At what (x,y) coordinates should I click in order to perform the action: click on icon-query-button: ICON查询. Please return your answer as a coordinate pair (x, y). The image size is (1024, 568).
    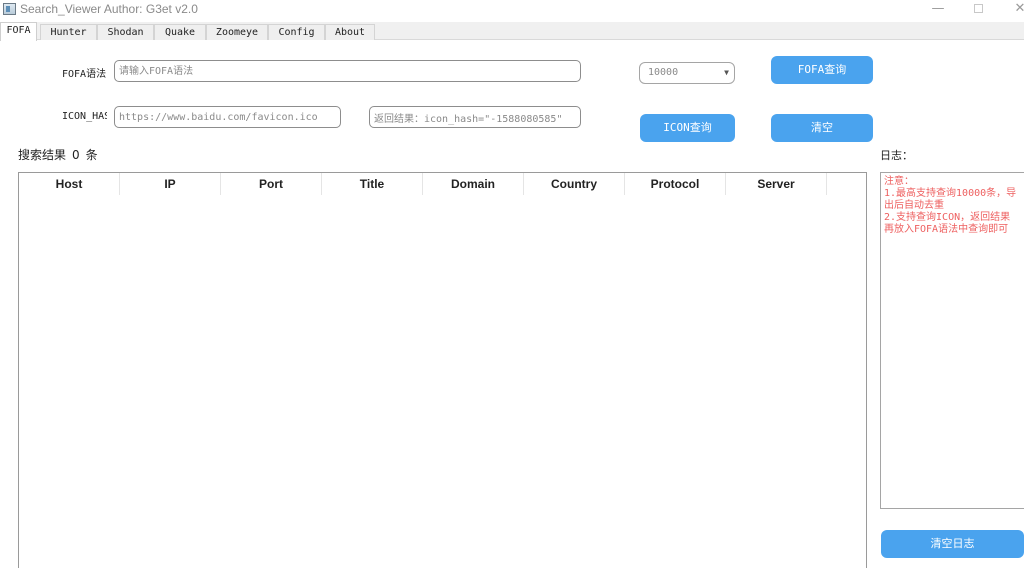
    Looking at the image, I should click on (687, 128).